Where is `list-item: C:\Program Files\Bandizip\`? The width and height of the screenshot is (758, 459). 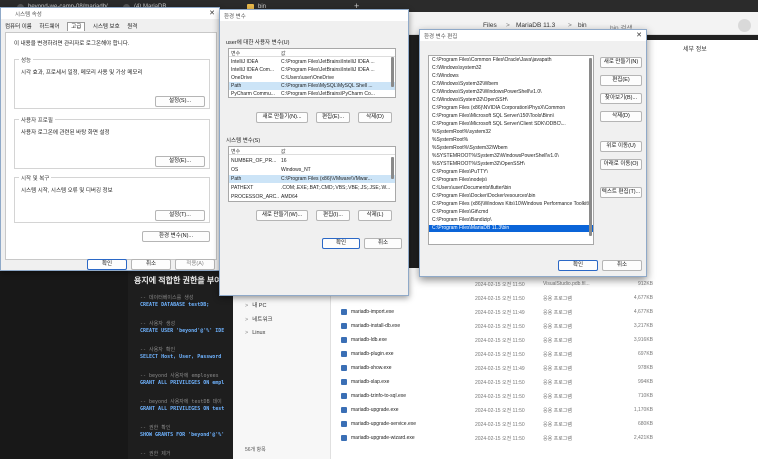
list-item: C:\Program Files\Bandizip\ is located at coordinates (511, 220).